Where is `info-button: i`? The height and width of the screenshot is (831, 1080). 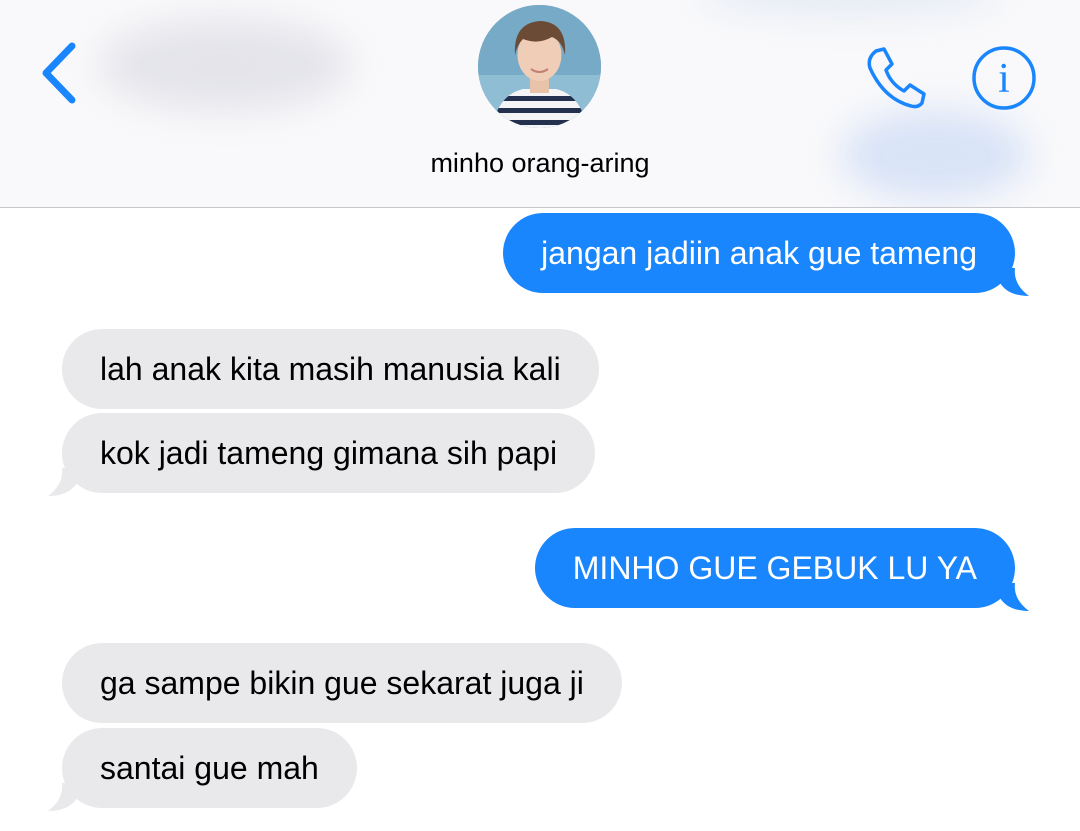
info-button: i is located at coordinates (1004, 78).